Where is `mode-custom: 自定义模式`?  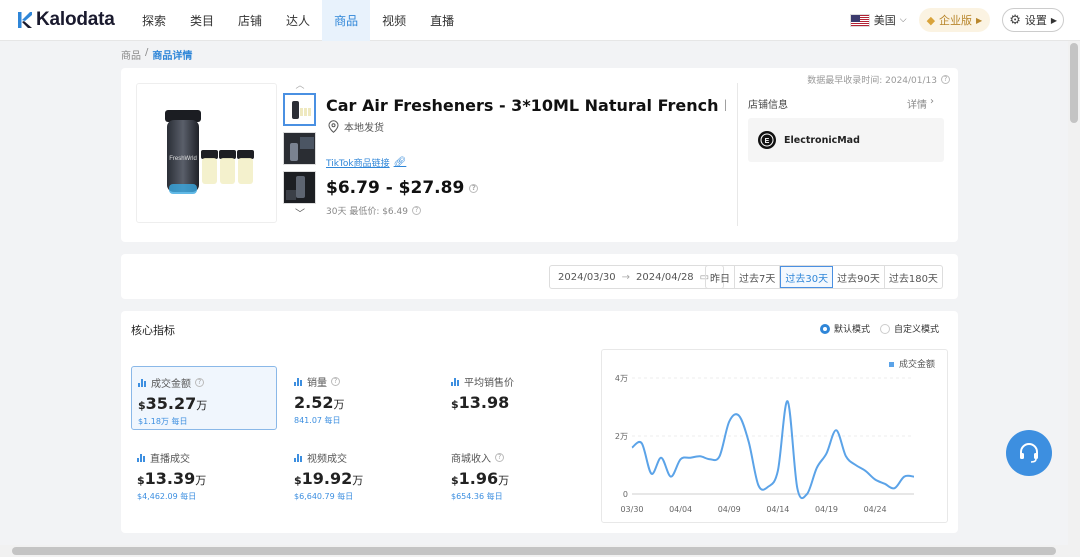 mode-custom: 自定义模式 is located at coordinates (909, 328).